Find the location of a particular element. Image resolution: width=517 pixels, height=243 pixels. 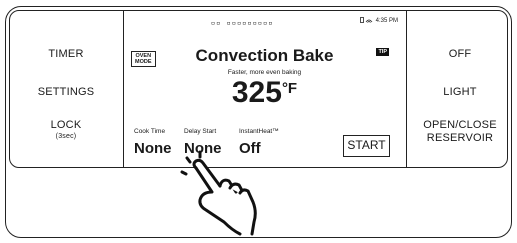

cook-time-label: Cook Time is located at coordinates (150, 131).